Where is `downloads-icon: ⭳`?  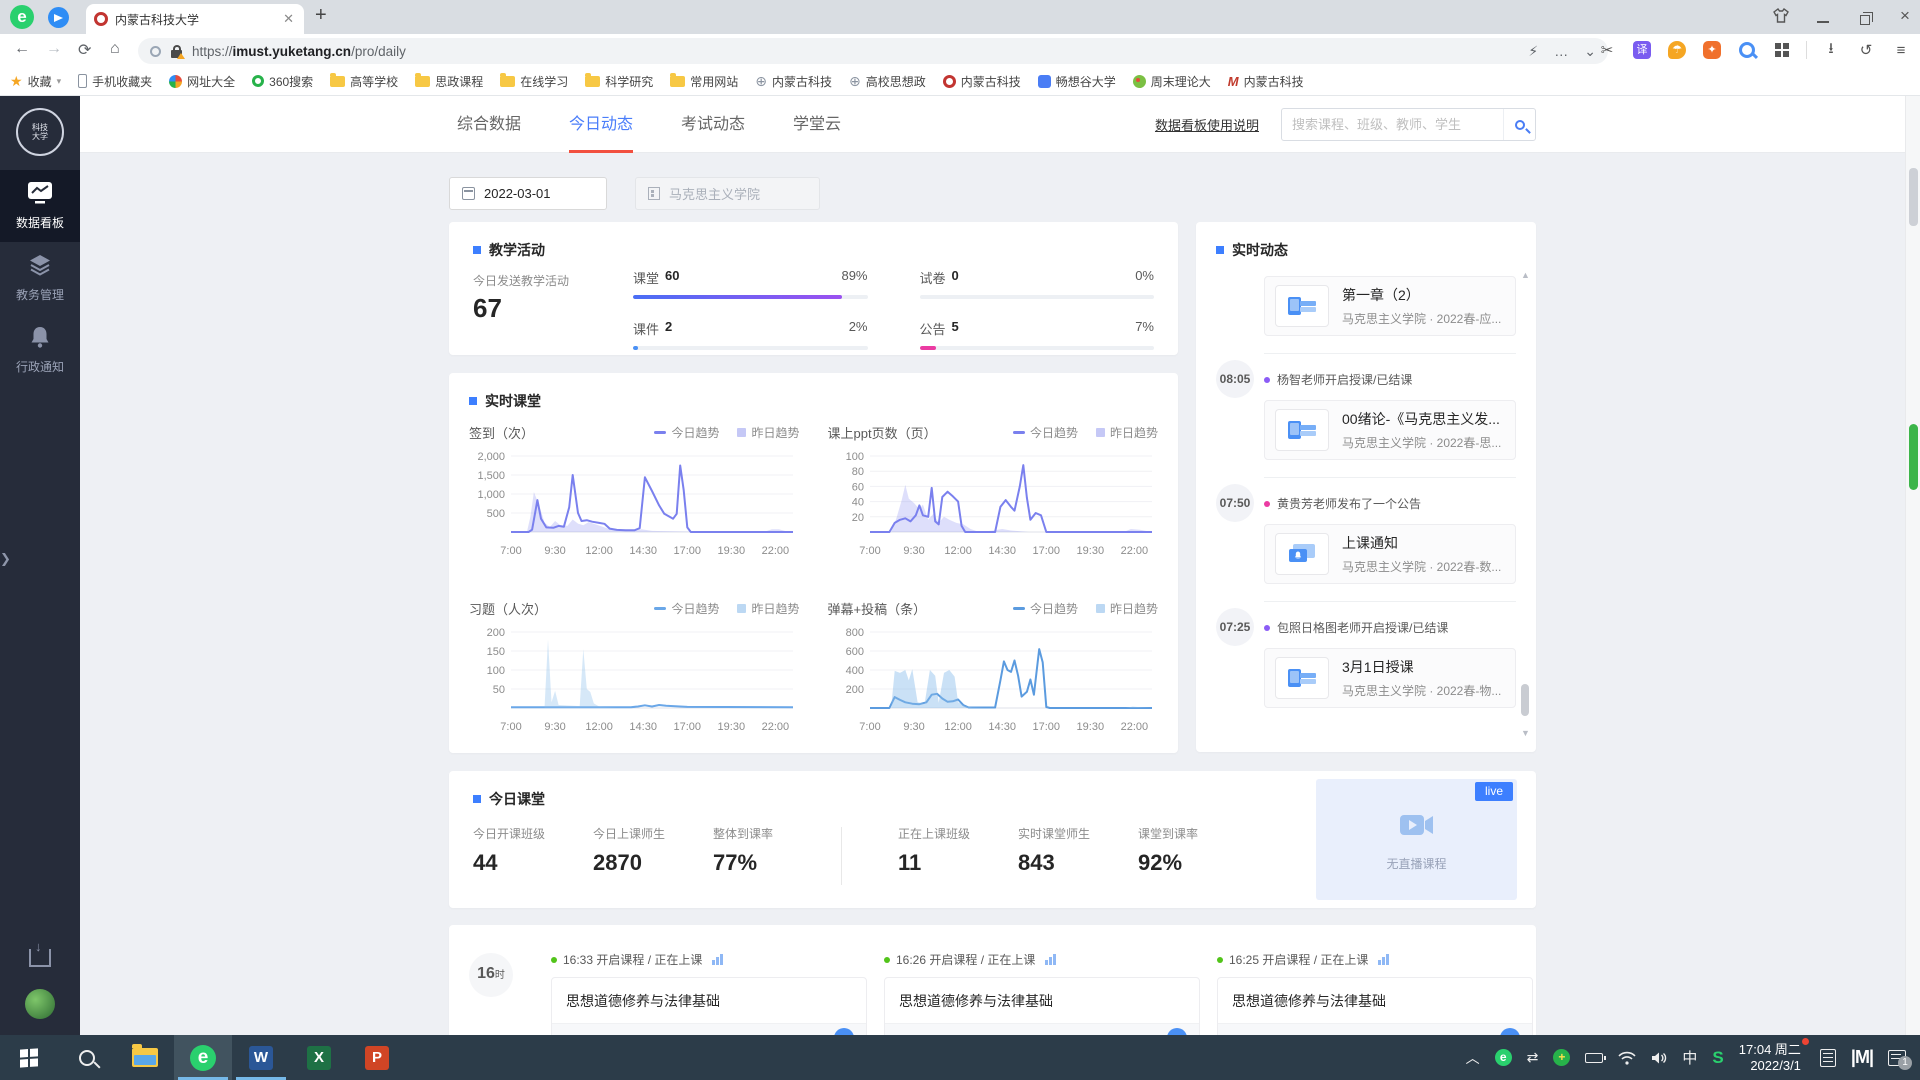 downloads-icon: ⭳ is located at coordinates (1831, 50).